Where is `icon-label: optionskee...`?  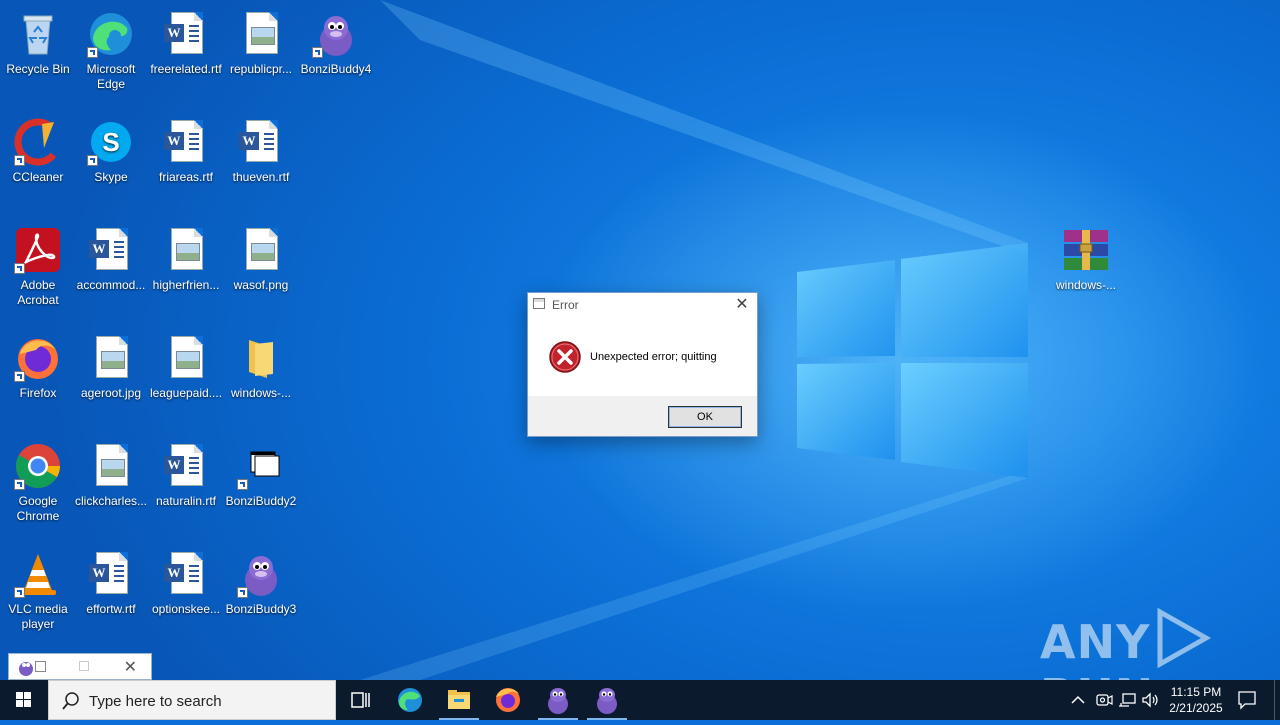 icon-label: optionskee... is located at coordinates (186, 609).